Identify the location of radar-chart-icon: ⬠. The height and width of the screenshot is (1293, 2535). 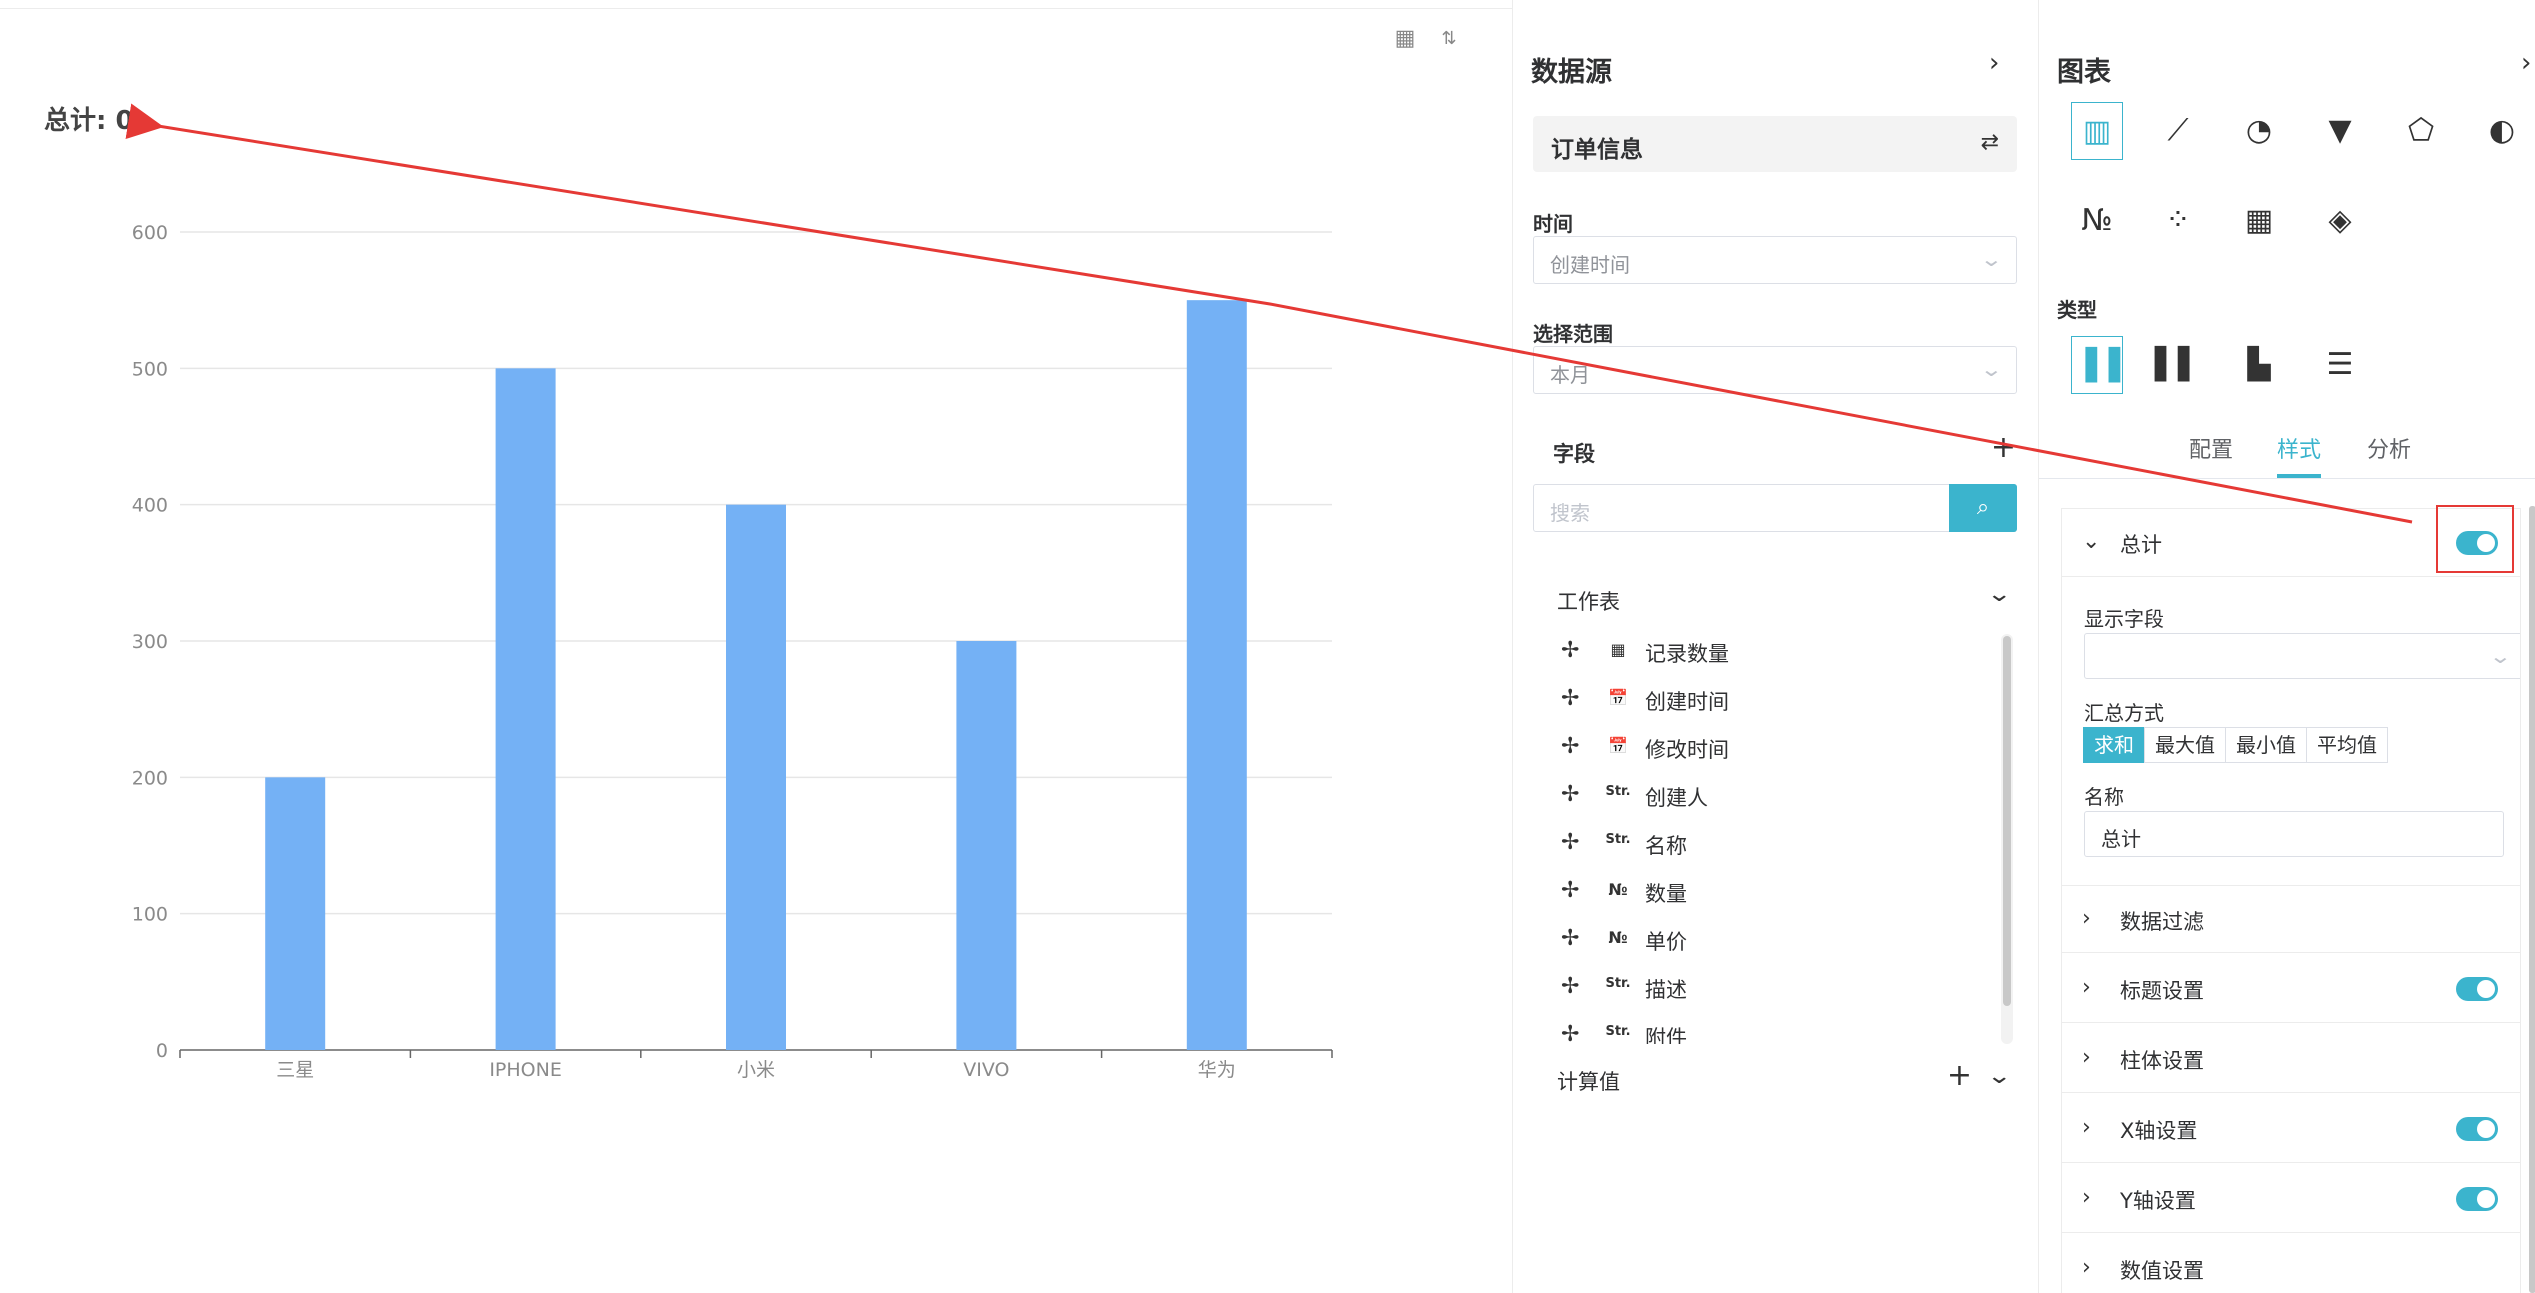
(2421, 131).